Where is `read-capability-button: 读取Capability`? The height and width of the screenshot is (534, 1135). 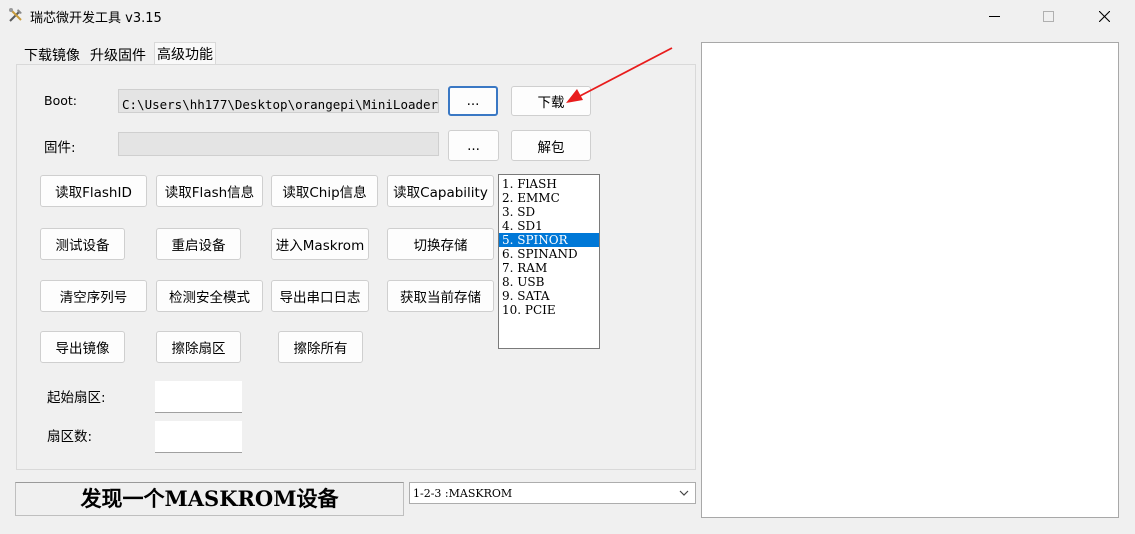
read-capability-button: 读取Capability is located at coordinates (440, 191).